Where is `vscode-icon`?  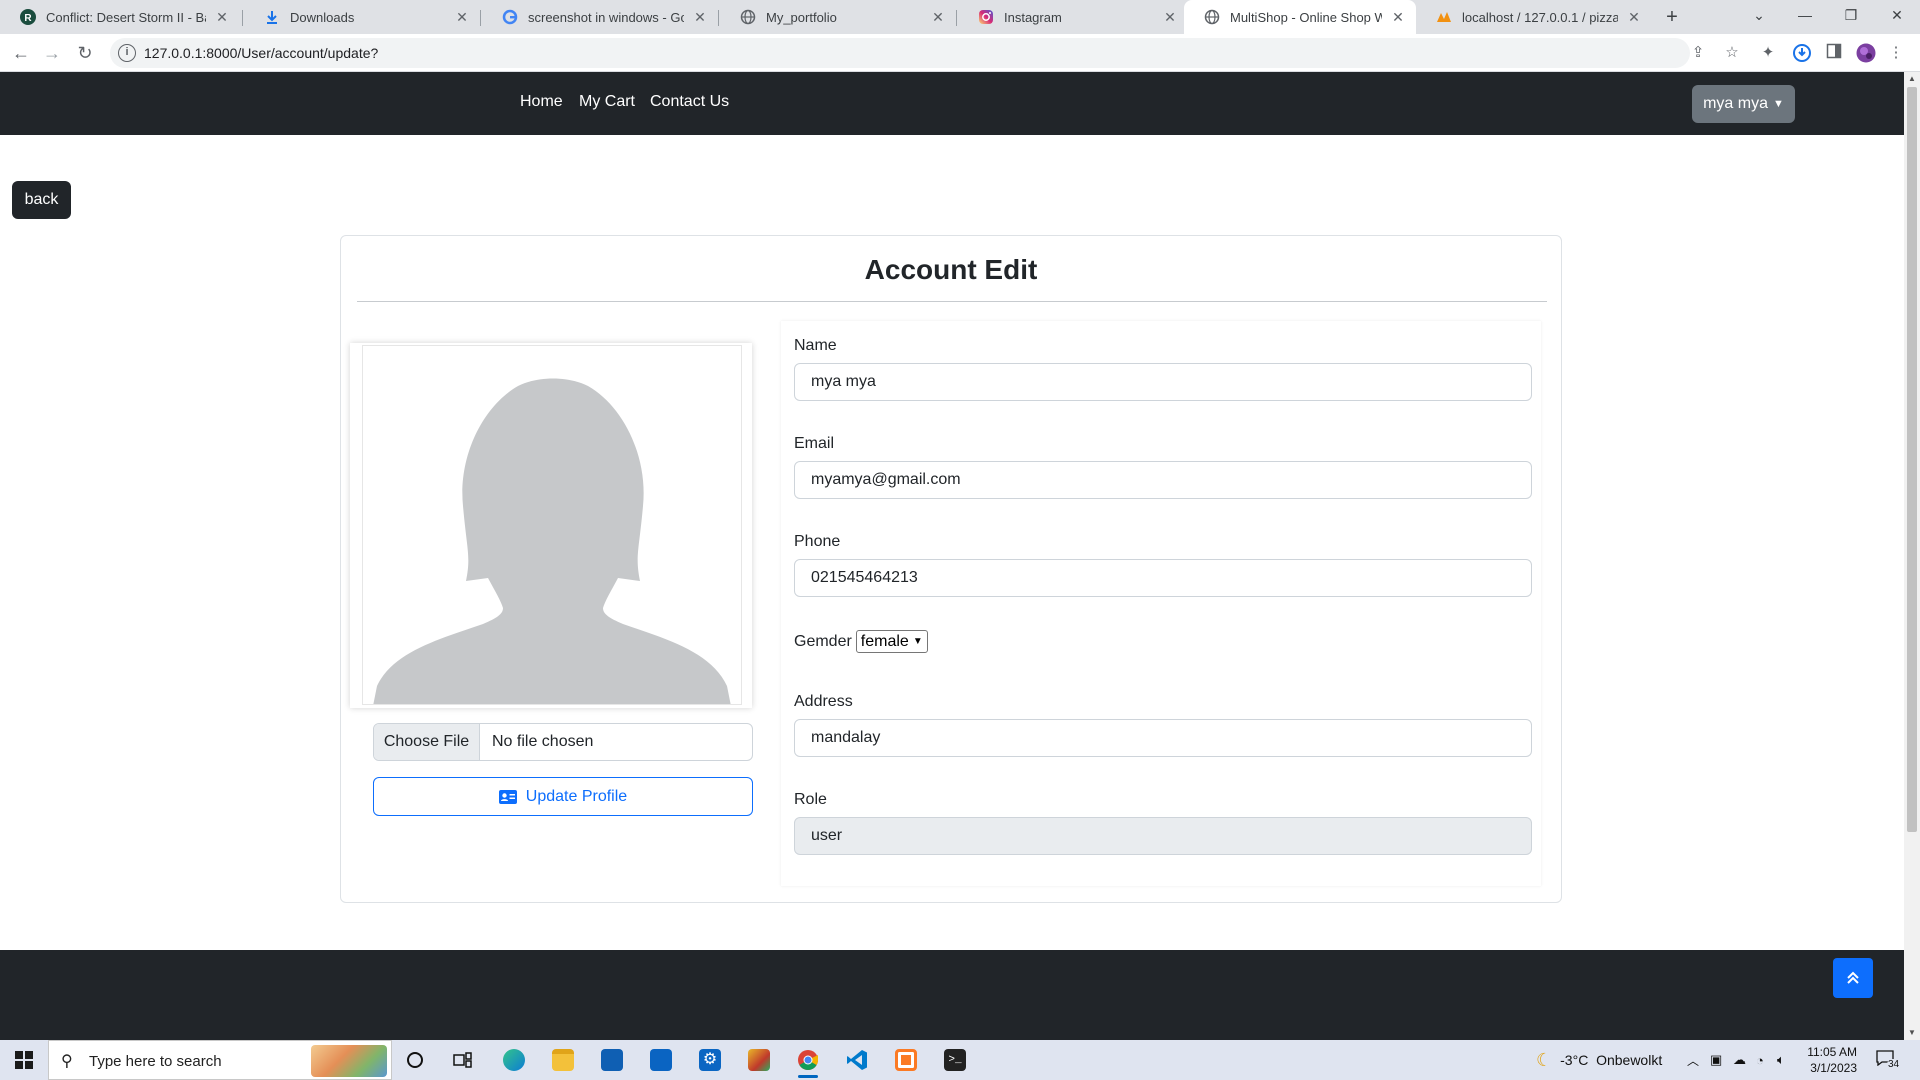
vscode-icon is located at coordinates (857, 1060).